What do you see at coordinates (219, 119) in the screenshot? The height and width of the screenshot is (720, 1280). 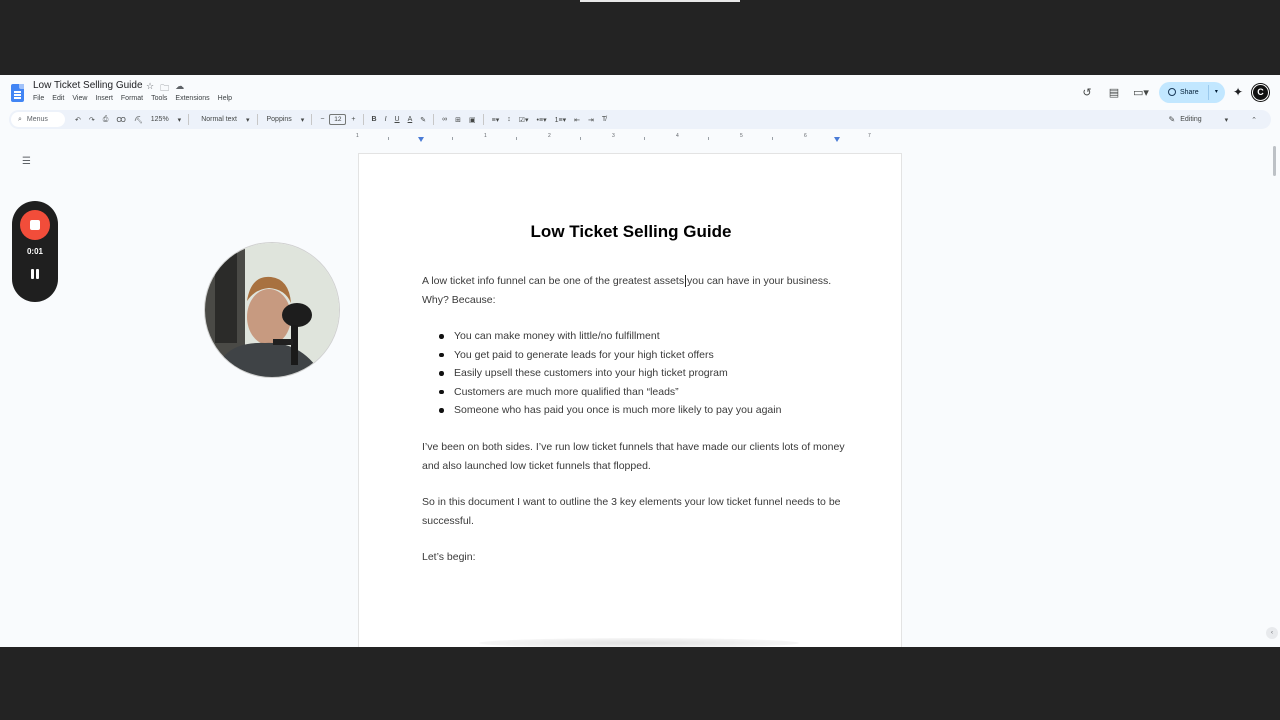 I see `paragraph-style-value: Normal text` at bounding box center [219, 119].